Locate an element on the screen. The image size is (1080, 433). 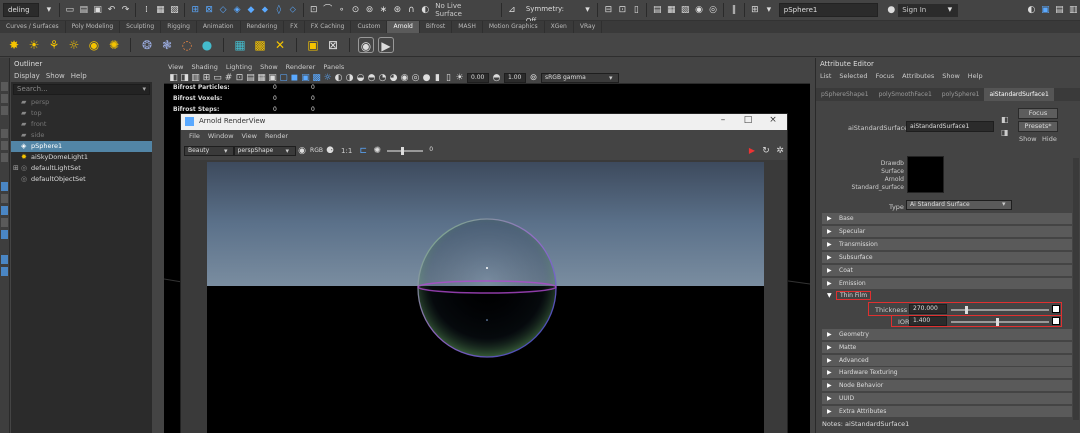
wireframe-icon: ▢ is located at coordinates (283, 78).